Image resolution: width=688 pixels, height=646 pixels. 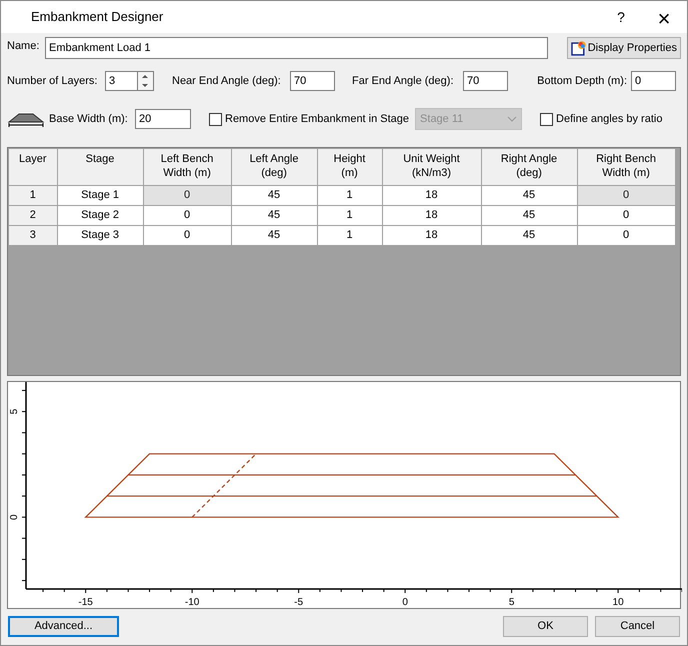 I want to click on field-label: Bottom Depth (m):, so click(x=582, y=81).